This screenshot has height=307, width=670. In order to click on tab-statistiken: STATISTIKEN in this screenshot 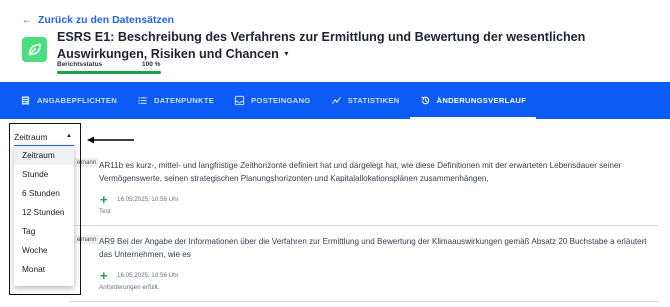, I will do `click(365, 100)`.